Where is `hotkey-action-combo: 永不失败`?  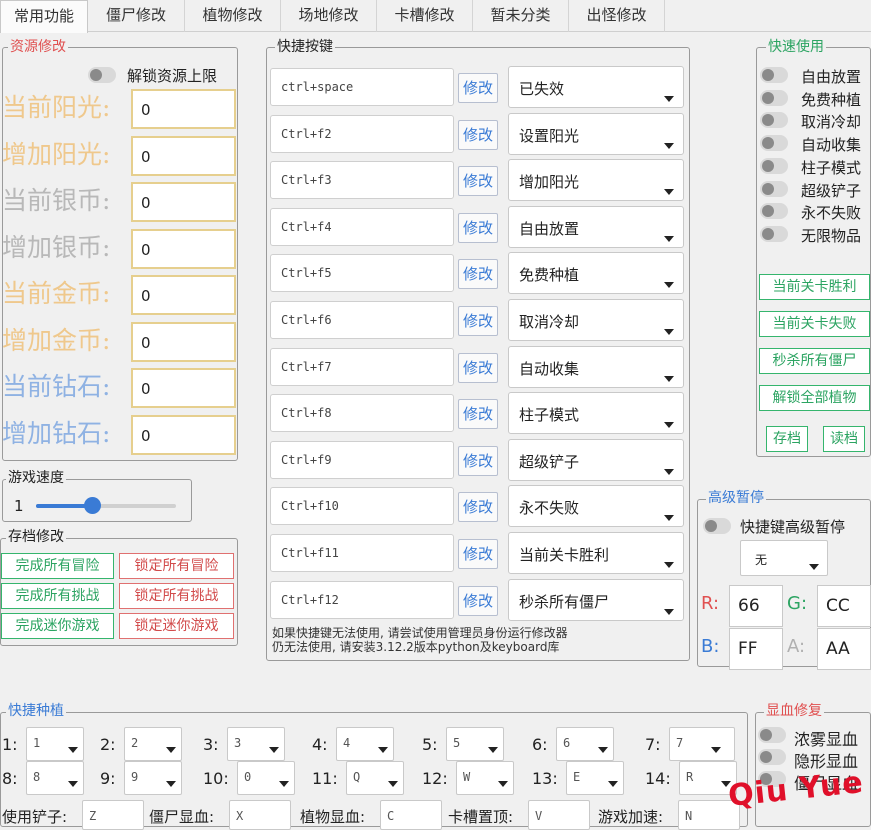 hotkey-action-combo: 永不失败 is located at coordinates (596, 506).